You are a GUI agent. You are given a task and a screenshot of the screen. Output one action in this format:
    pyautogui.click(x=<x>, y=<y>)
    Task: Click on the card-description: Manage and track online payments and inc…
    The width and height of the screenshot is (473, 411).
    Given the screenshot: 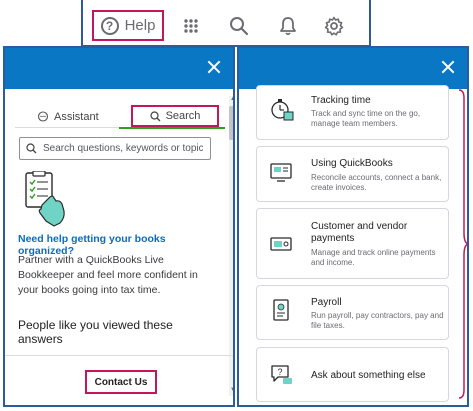 What is the action you would take?
    pyautogui.click(x=373, y=257)
    